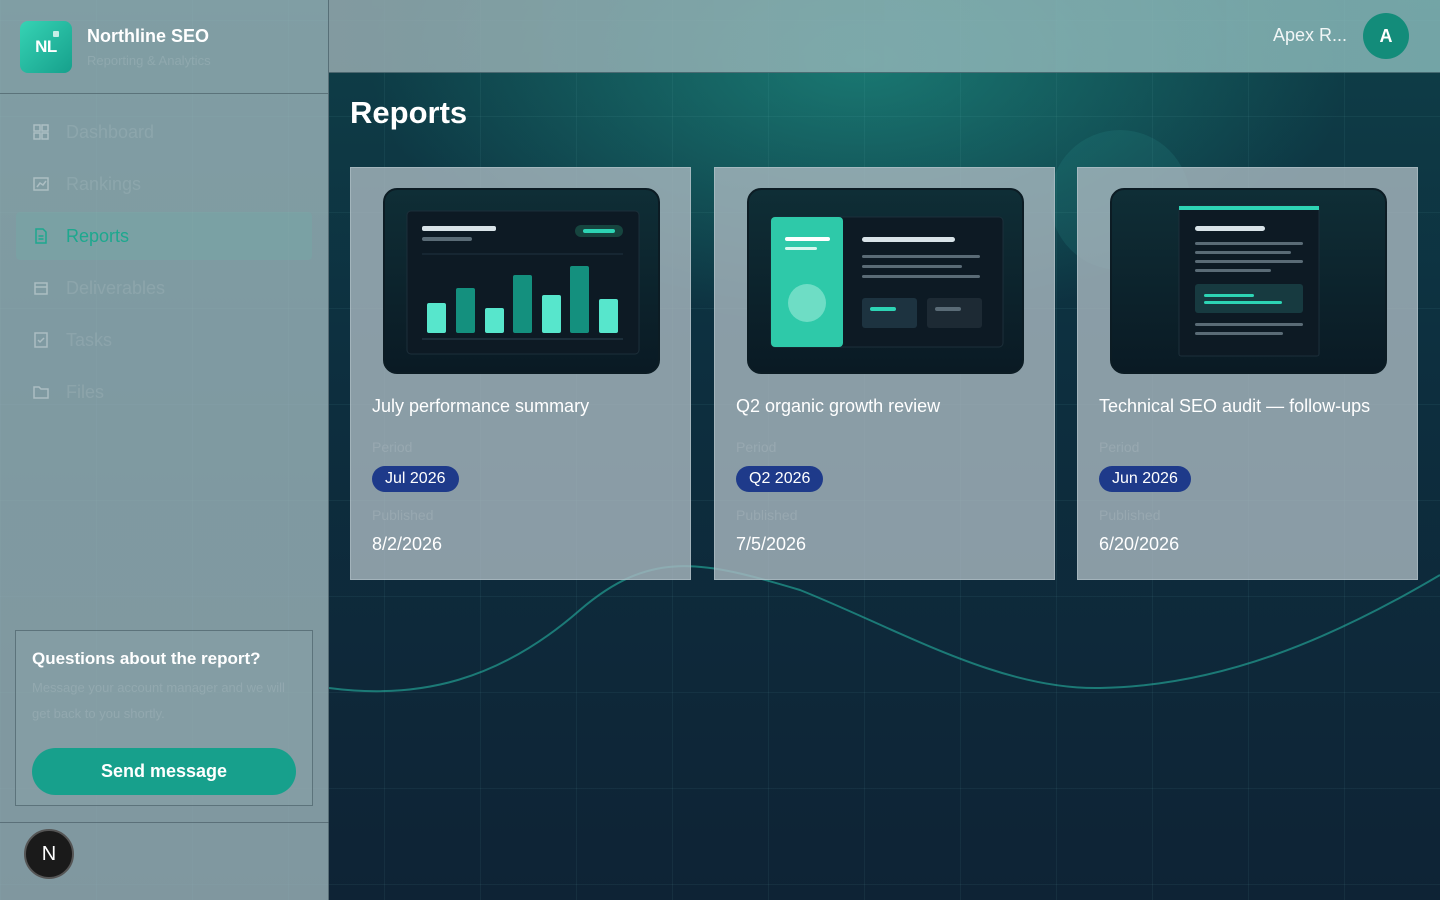 This screenshot has height=900, width=1440. Describe the element at coordinates (481, 406) in the screenshot. I see `report-title: July performance summary` at that location.